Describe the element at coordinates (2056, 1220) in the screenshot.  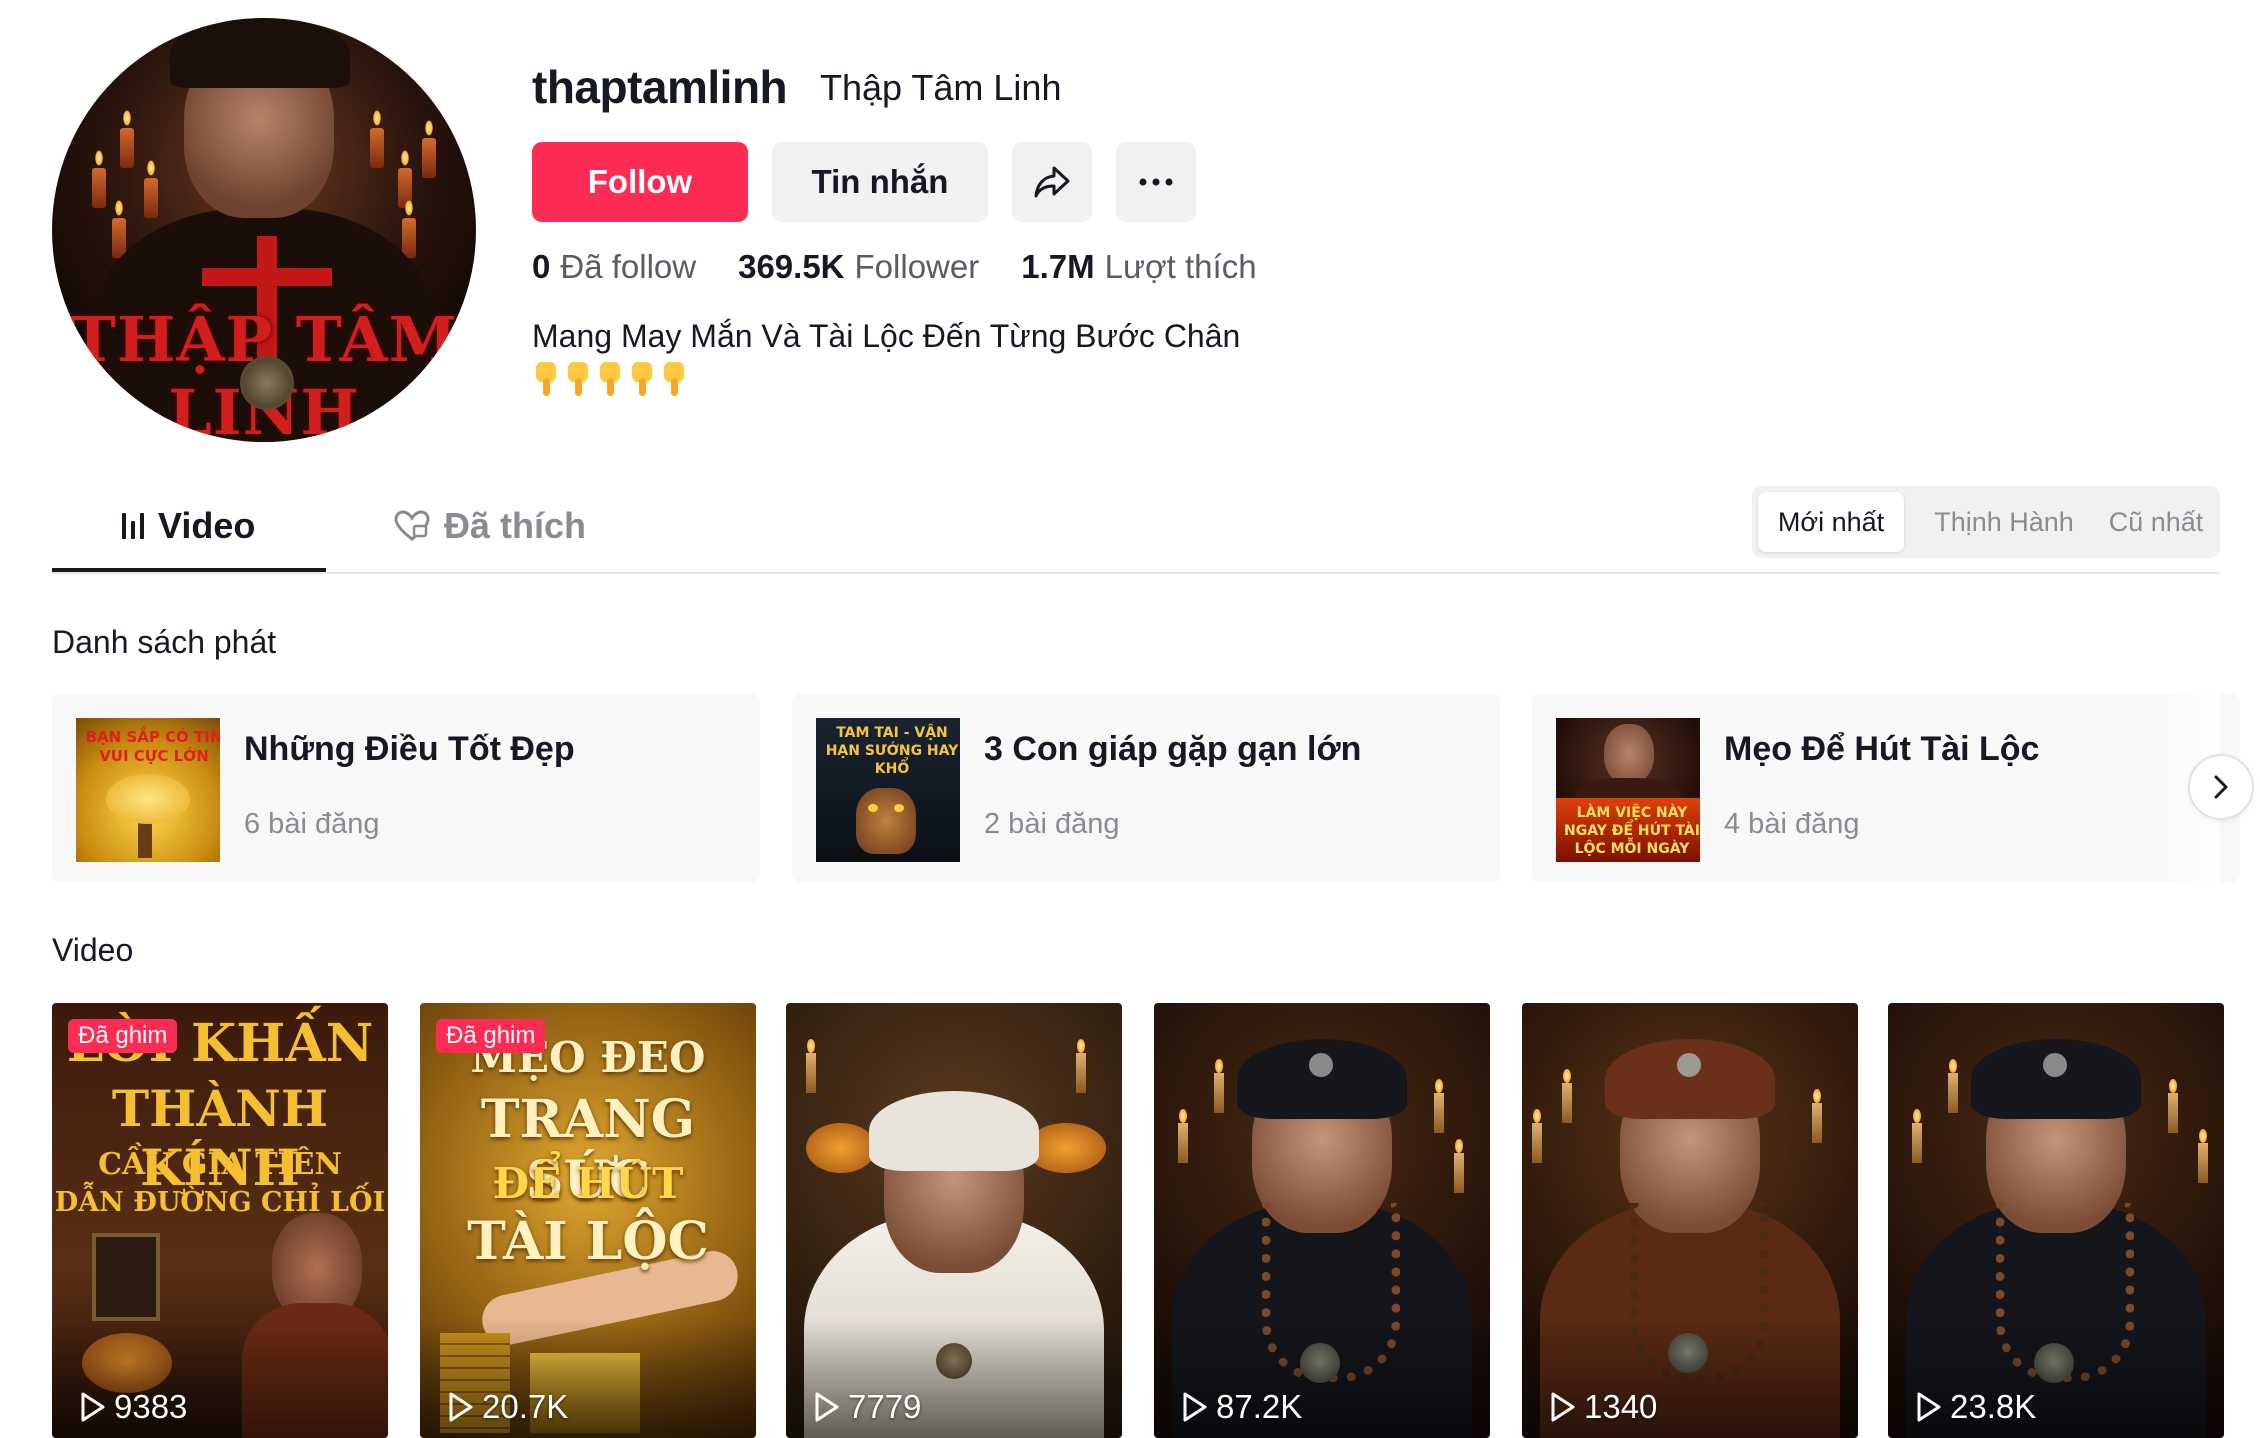
I see `video-card: 23.8K` at that location.